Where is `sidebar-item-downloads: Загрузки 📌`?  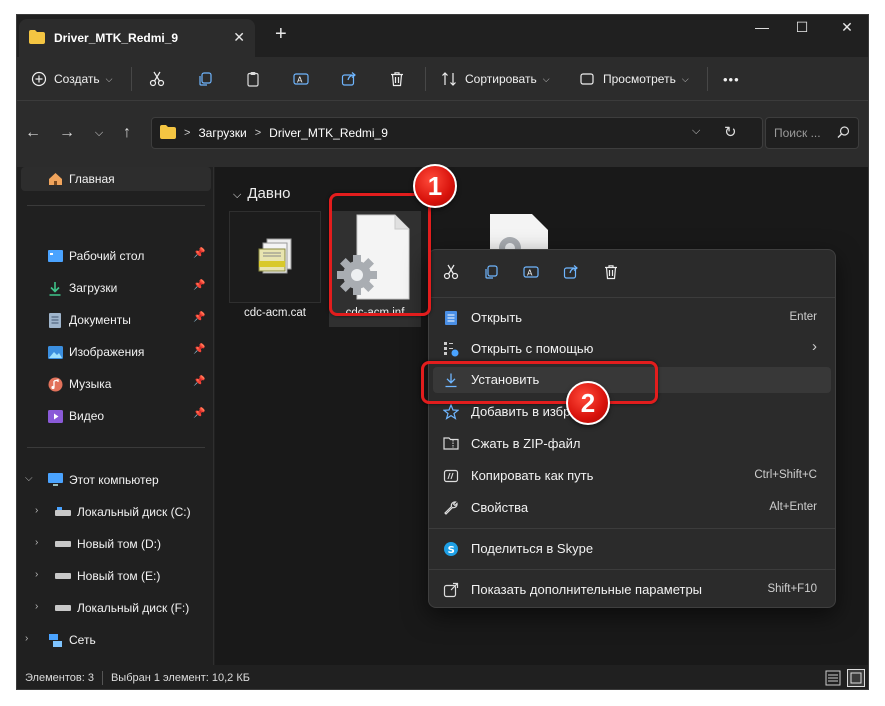 sidebar-item-downloads: Загрузки 📌 is located at coordinates (115, 288).